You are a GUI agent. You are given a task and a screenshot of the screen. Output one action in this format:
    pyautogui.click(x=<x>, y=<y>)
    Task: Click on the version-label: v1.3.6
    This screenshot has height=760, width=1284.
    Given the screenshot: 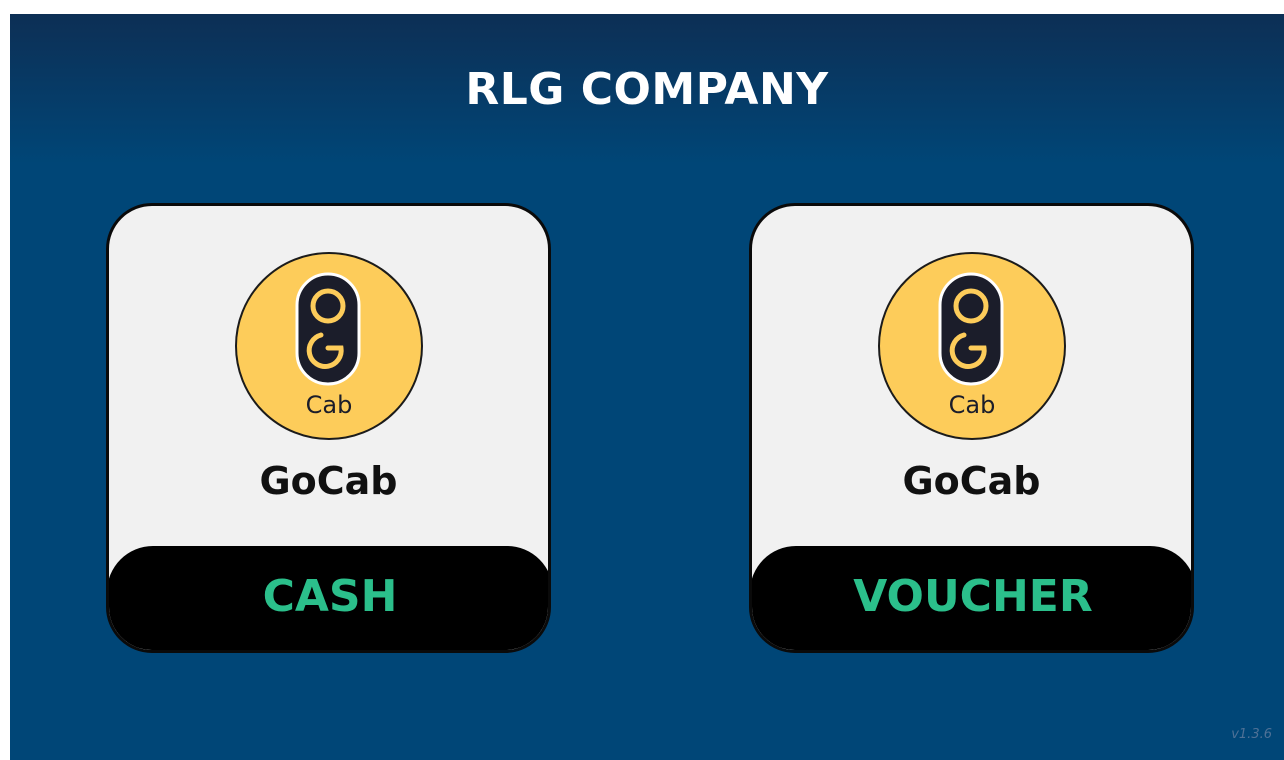 What is the action you would take?
    pyautogui.click(x=1251, y=734)
    